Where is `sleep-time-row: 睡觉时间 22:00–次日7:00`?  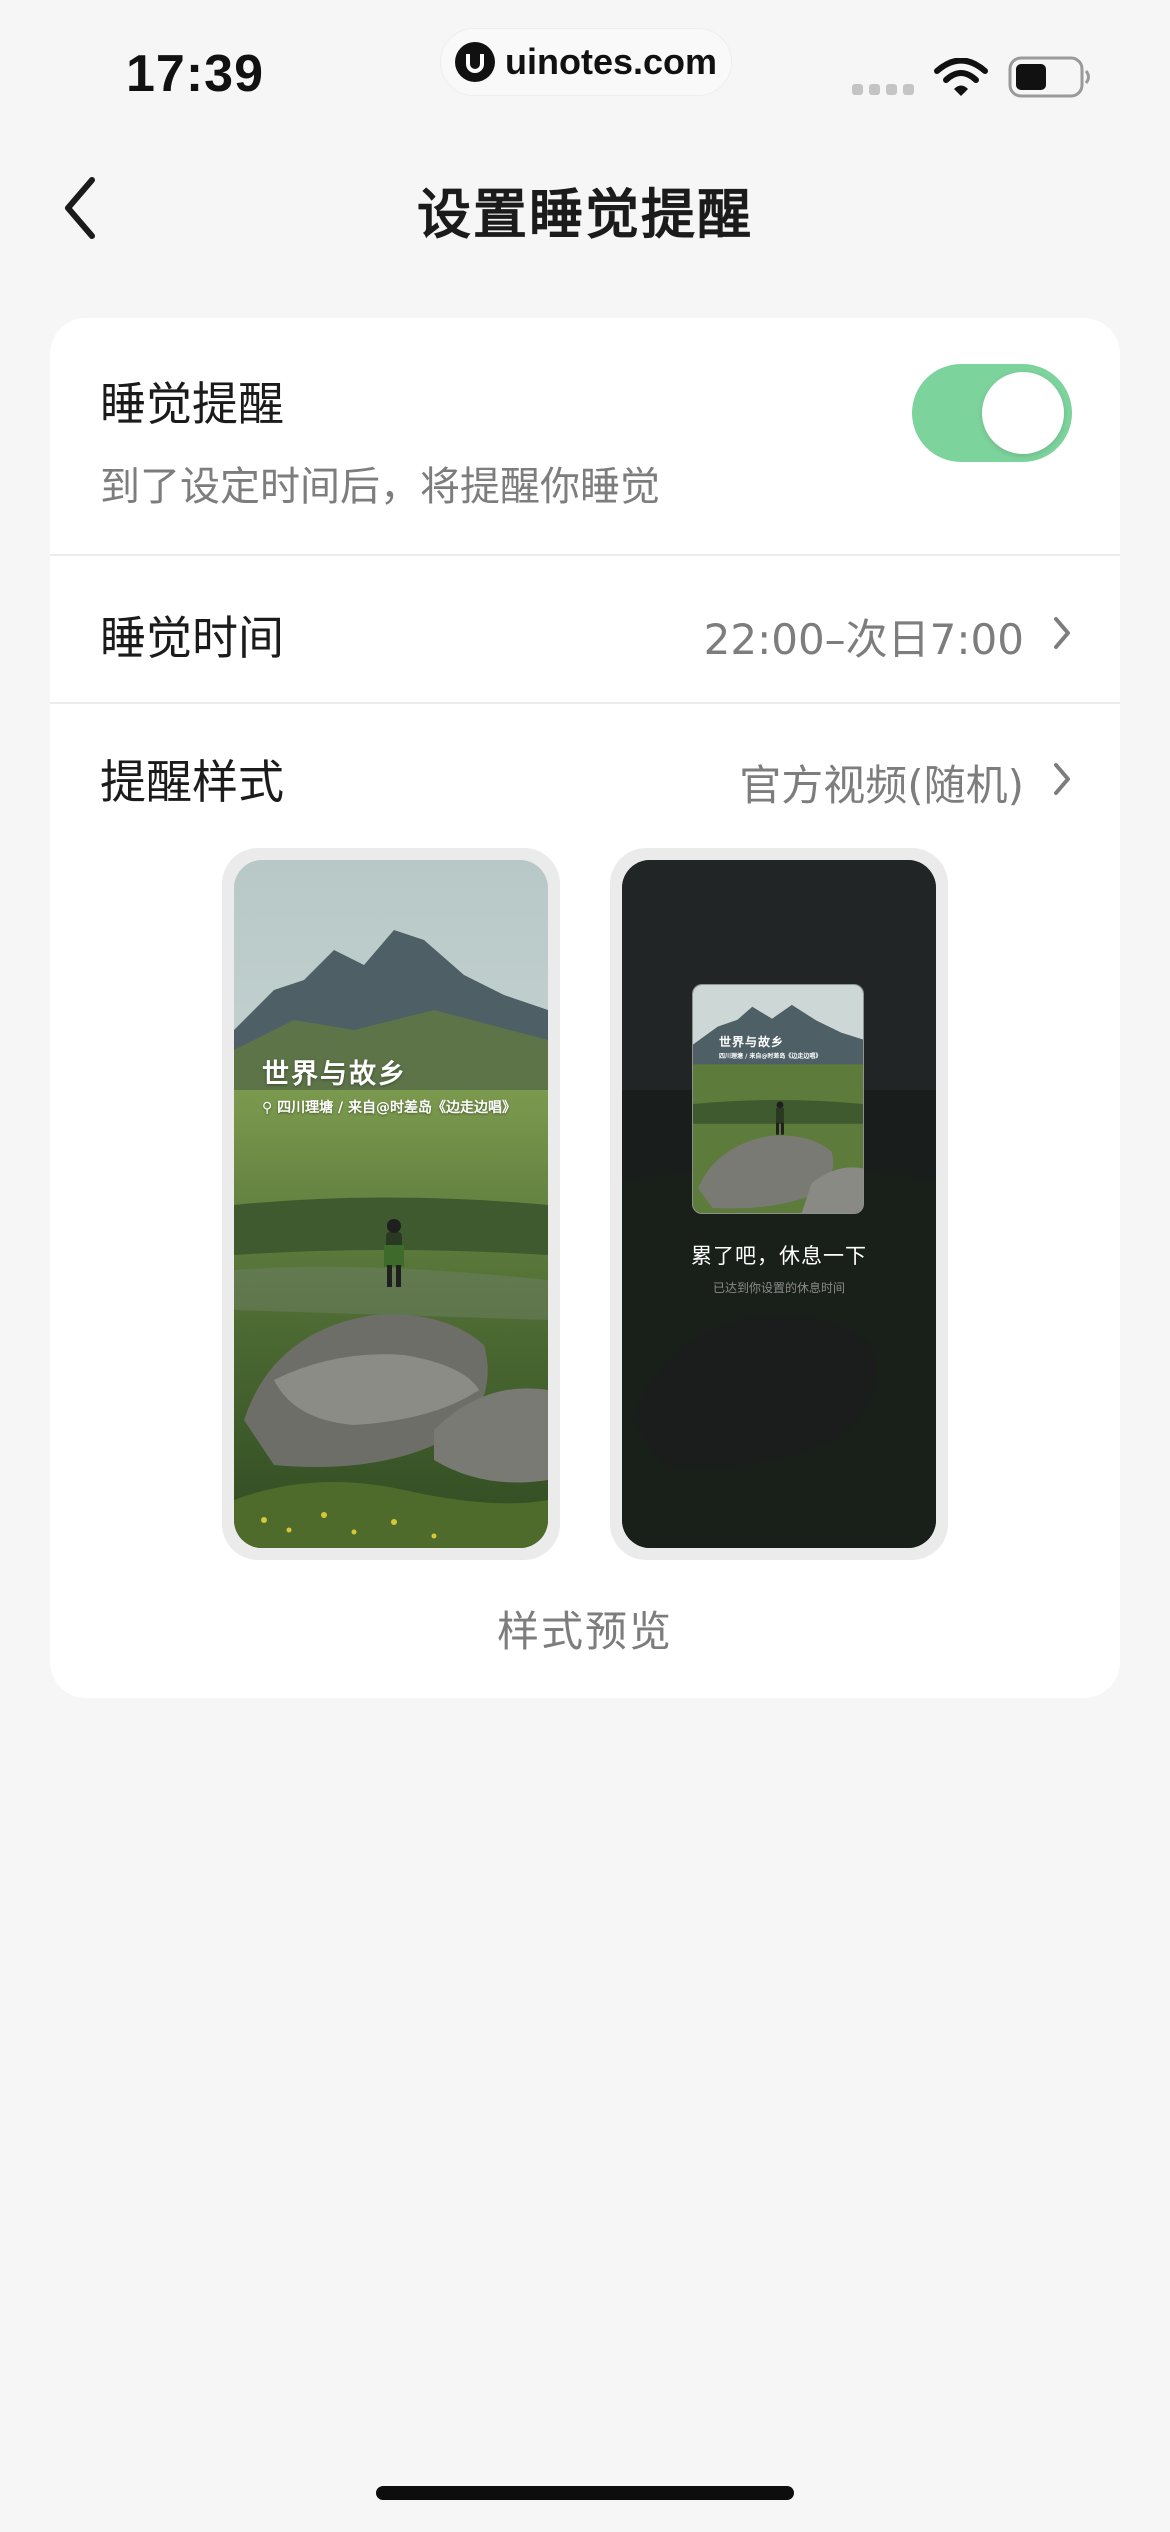 sleep-time-row: 睡觉时间 22:00–次日7:00 is located at coordinates (585, 631).